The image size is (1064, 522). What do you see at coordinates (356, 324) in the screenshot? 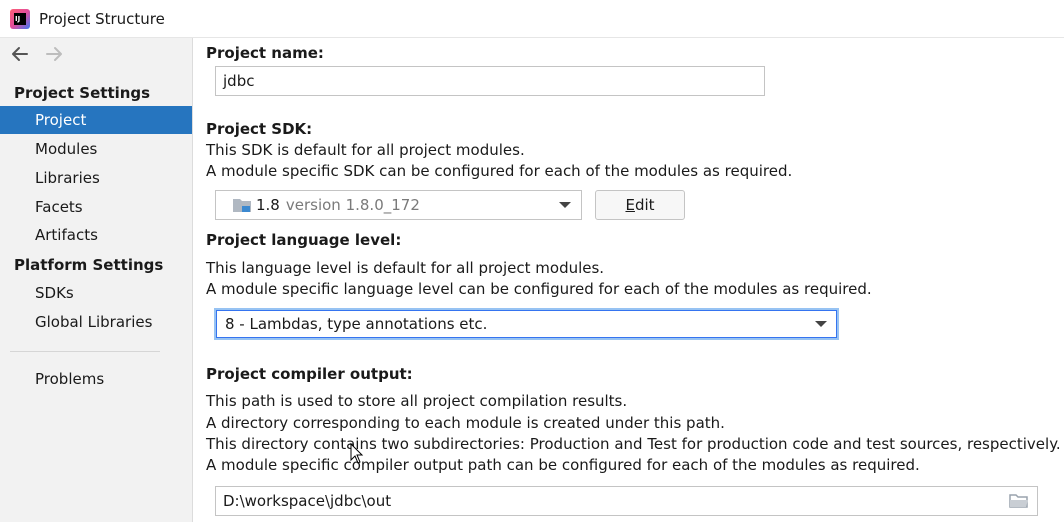
I see `language-level-value: 8 - Lambdas, type annotations etc.` at bounding box center [356, 324].